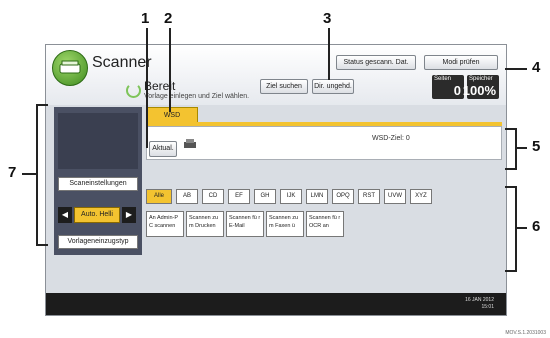 The height and width of the screenshot is (338, 550). Describe the element at coordinates (98, 184) in the screenshot. I see `scan-settings-button: Scaneinstellungen` at that location.